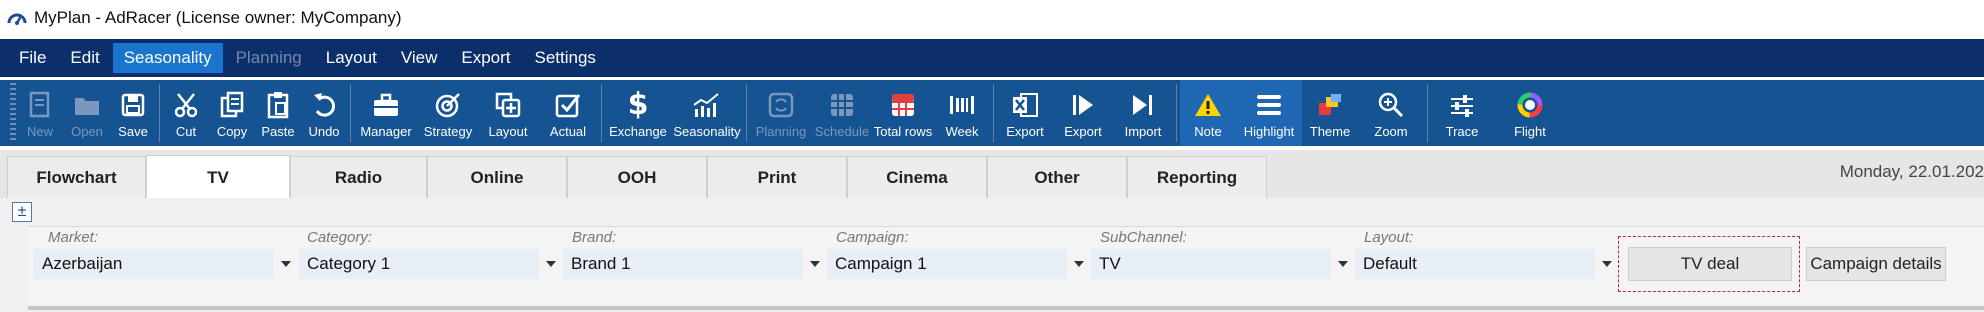 This screenshot has height=312, width=1984. Describe the element at coordinates (1083, 105) in the screenshot. I see `play-export-icon` at that location.